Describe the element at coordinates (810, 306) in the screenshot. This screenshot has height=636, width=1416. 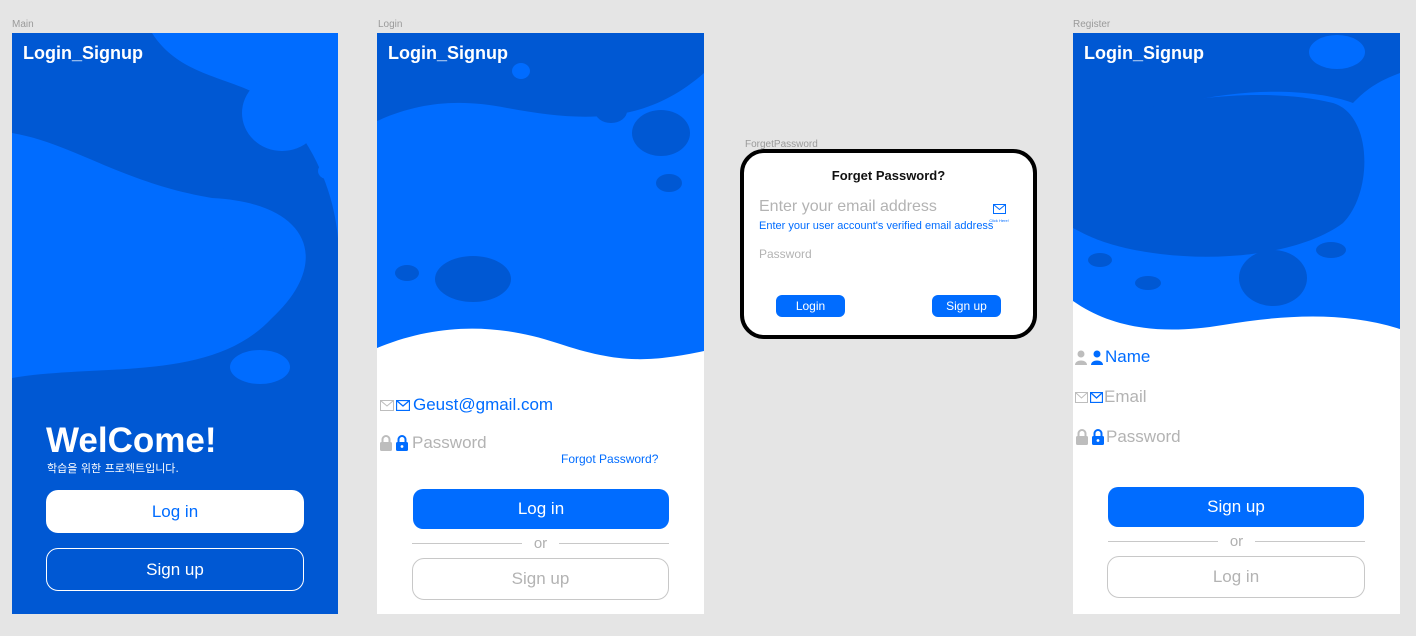
I see `login-button: Login` at that location.